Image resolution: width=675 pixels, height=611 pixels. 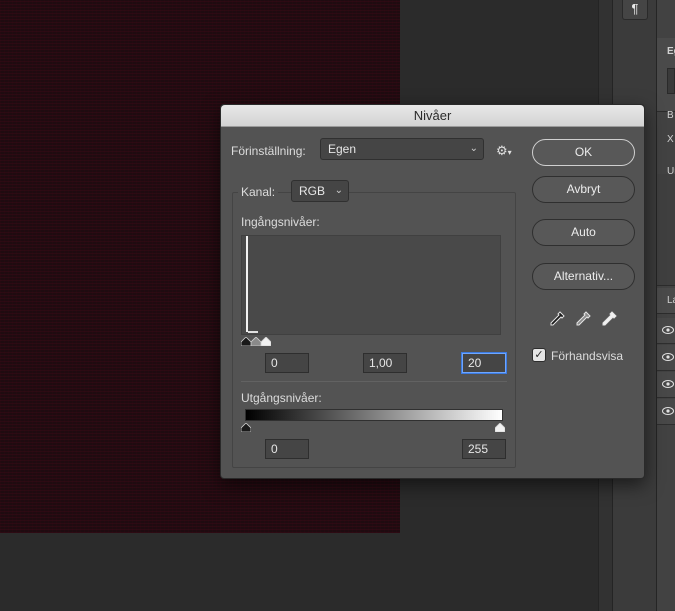 What do you see at coordinates (583, 232) in the screenshot?
I see `auto-button: Auto` at bounding box center [583, 232].